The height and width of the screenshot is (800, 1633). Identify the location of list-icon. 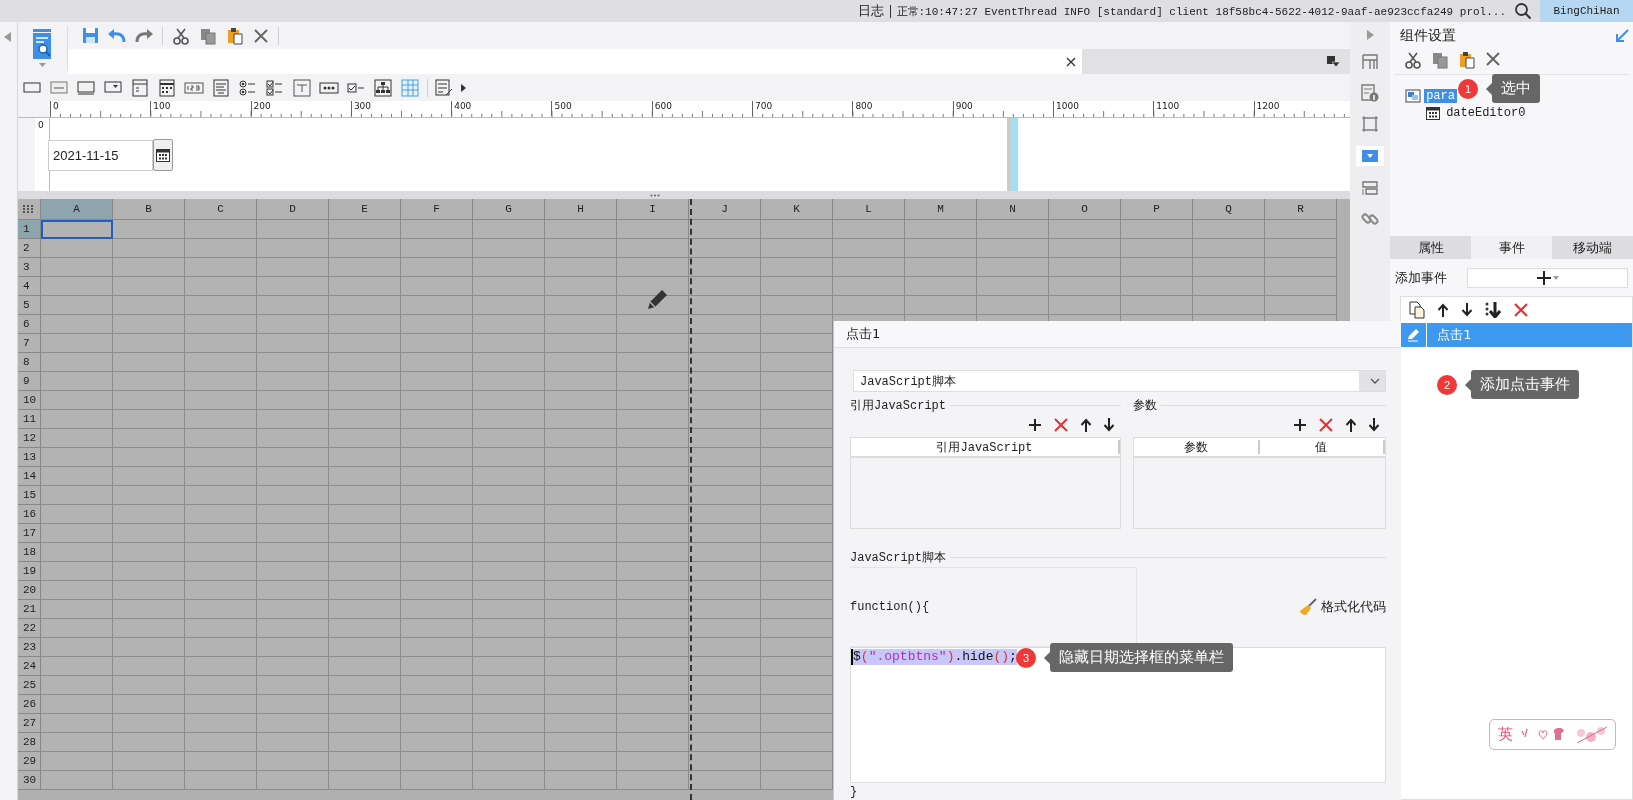
(1370, 188).